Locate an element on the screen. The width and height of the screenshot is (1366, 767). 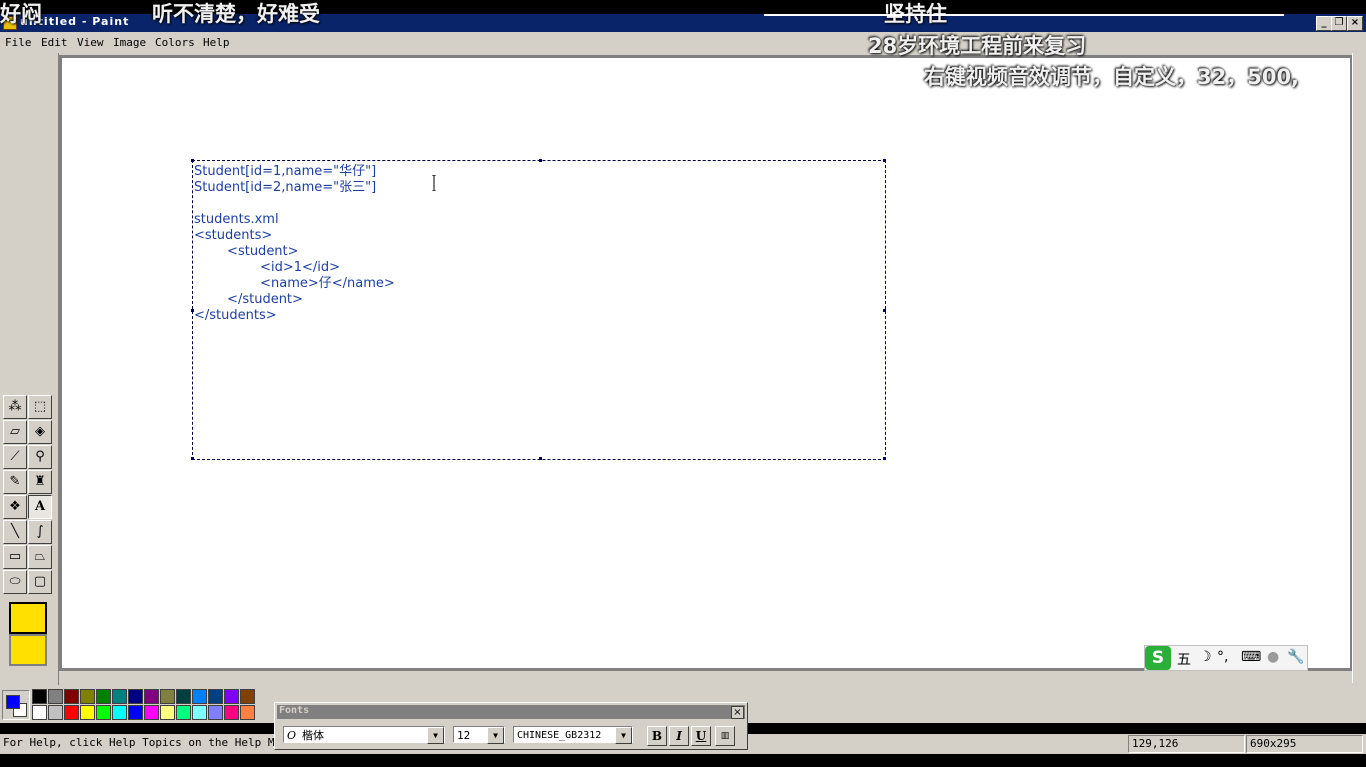
text-line: <students> is located at coordinates (233, 235).